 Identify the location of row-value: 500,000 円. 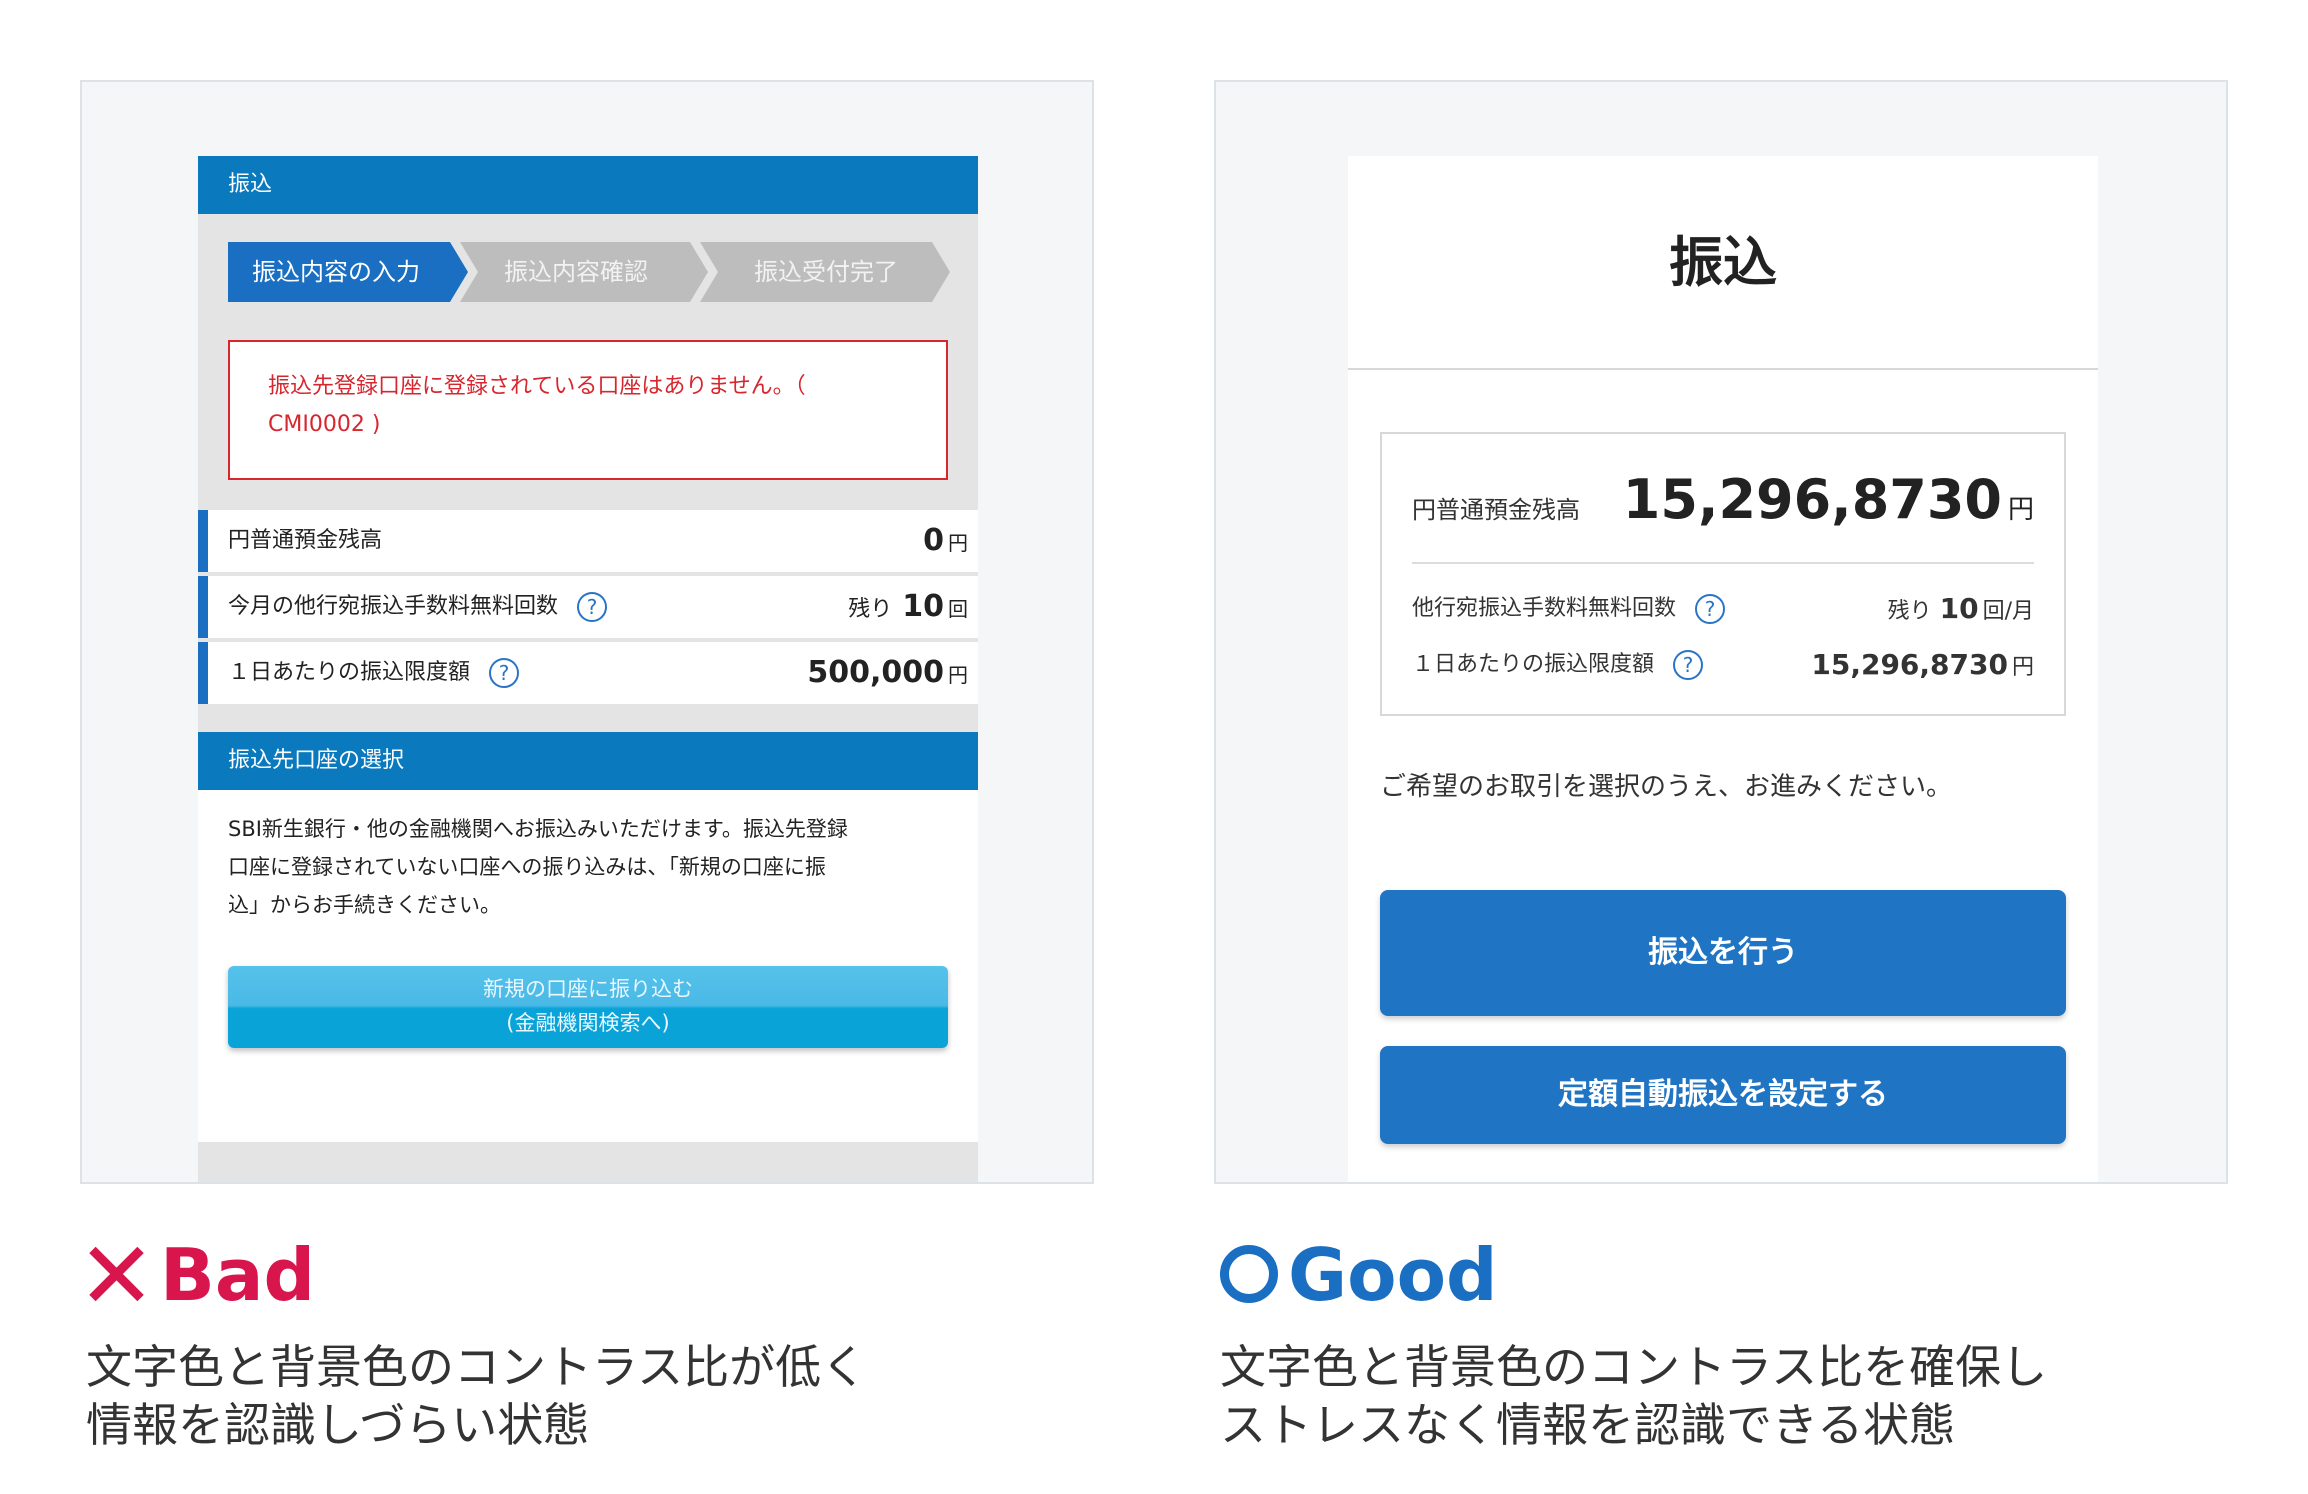
(887, 674).